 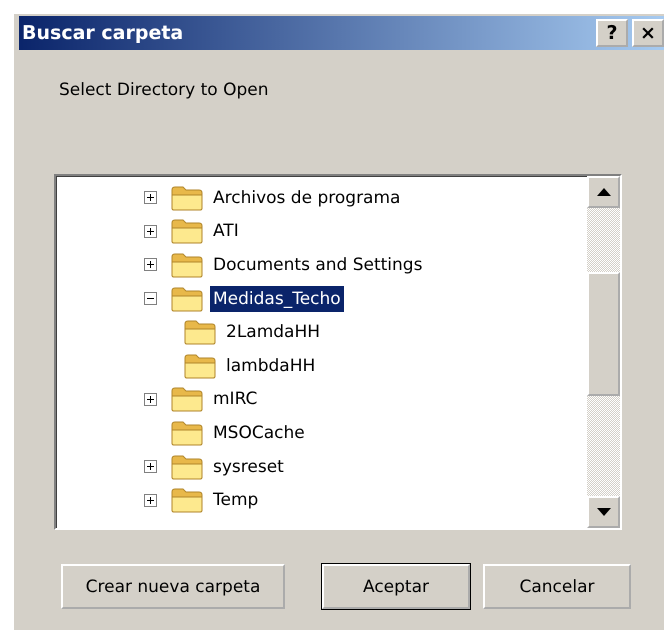 I want to click on folder-item: Documents and Settings, so click(x=318, y=265).